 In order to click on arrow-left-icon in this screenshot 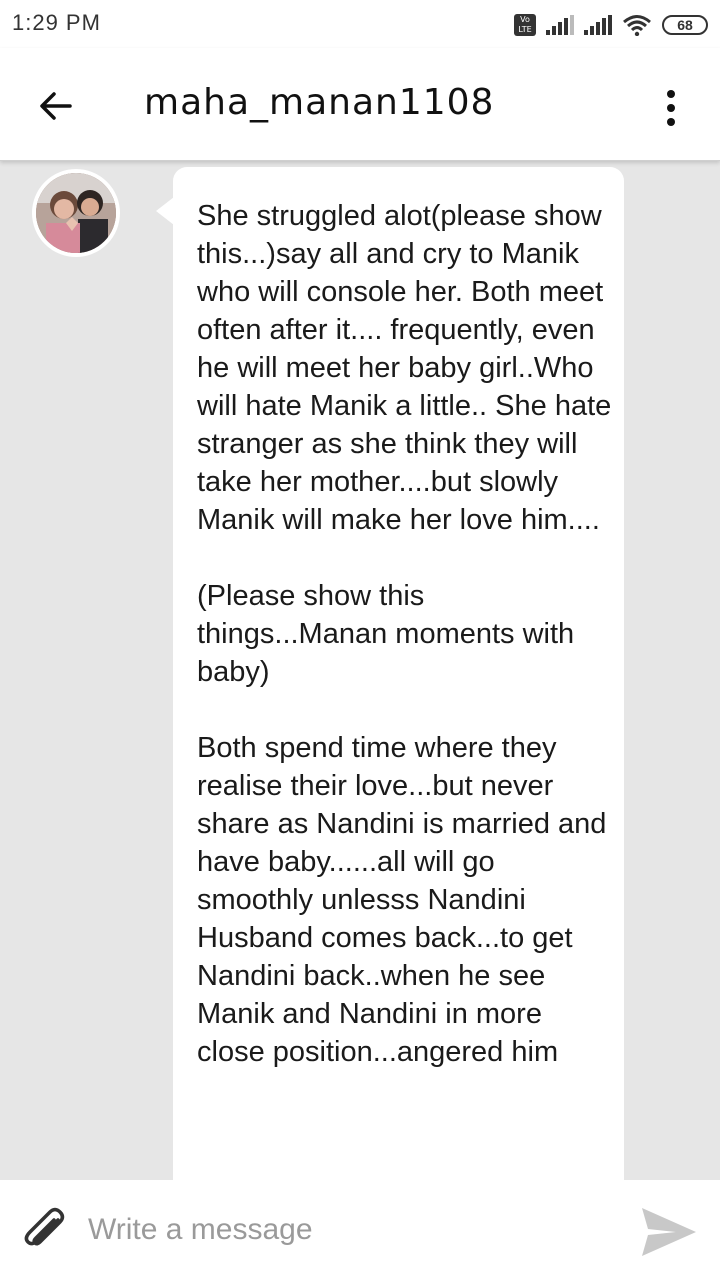, I will do `click(56, 106)`.